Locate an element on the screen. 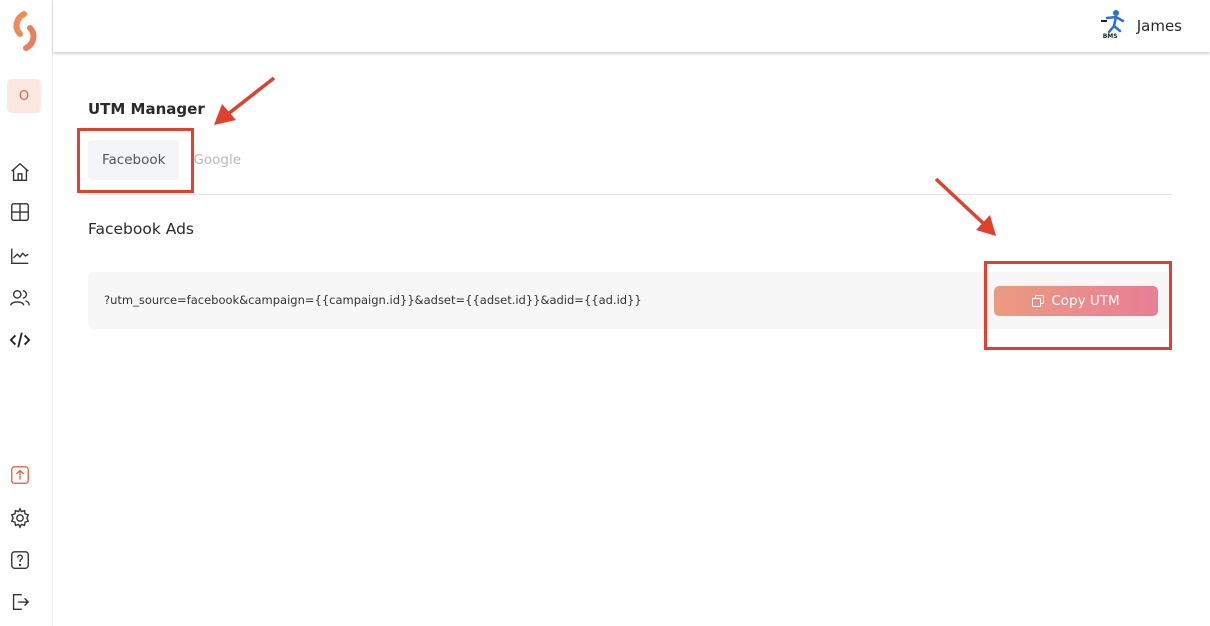 The image size is (1210, 626). org-switcher: O is located at coordinates (24, 96).